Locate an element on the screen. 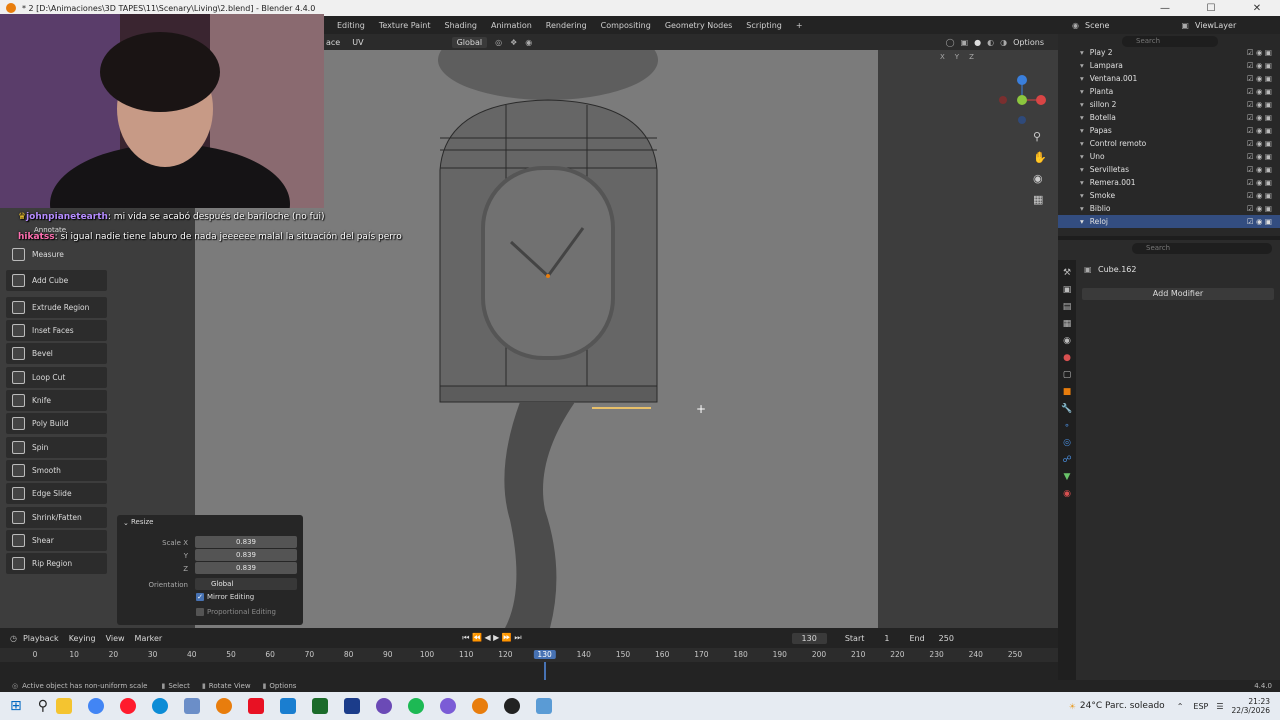  clock: 21:23 22/3/2026 is located at coordinates (1251, 706).